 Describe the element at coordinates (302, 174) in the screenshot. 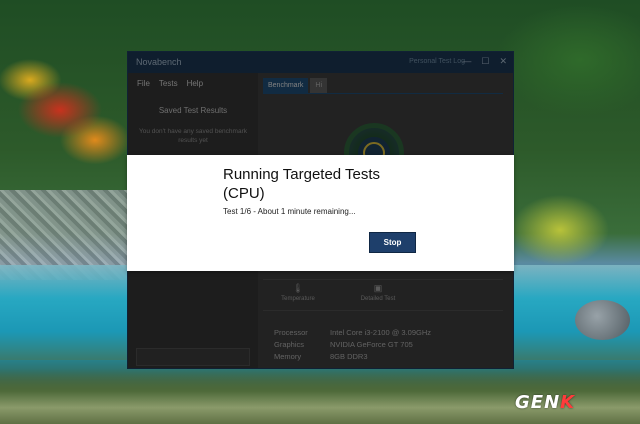

I see `dialog-heading-line1: Running Targeted Tests` at that location.